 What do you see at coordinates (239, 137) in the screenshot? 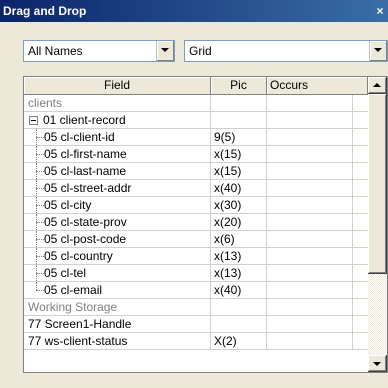
I see `pic-cell: 9(5)` at bounding box center [239, 137].